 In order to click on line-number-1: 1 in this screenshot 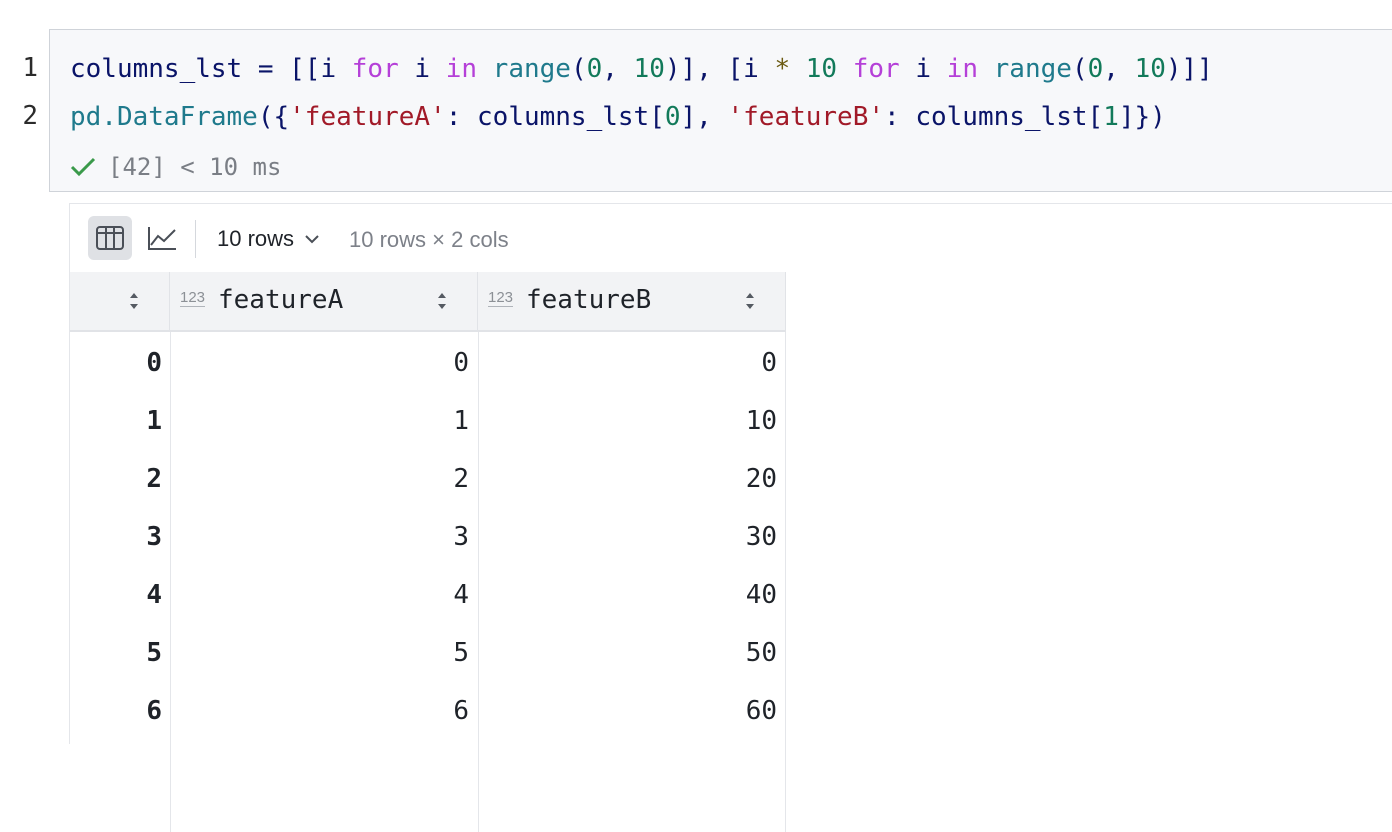, I will do `click(30, 68)`.